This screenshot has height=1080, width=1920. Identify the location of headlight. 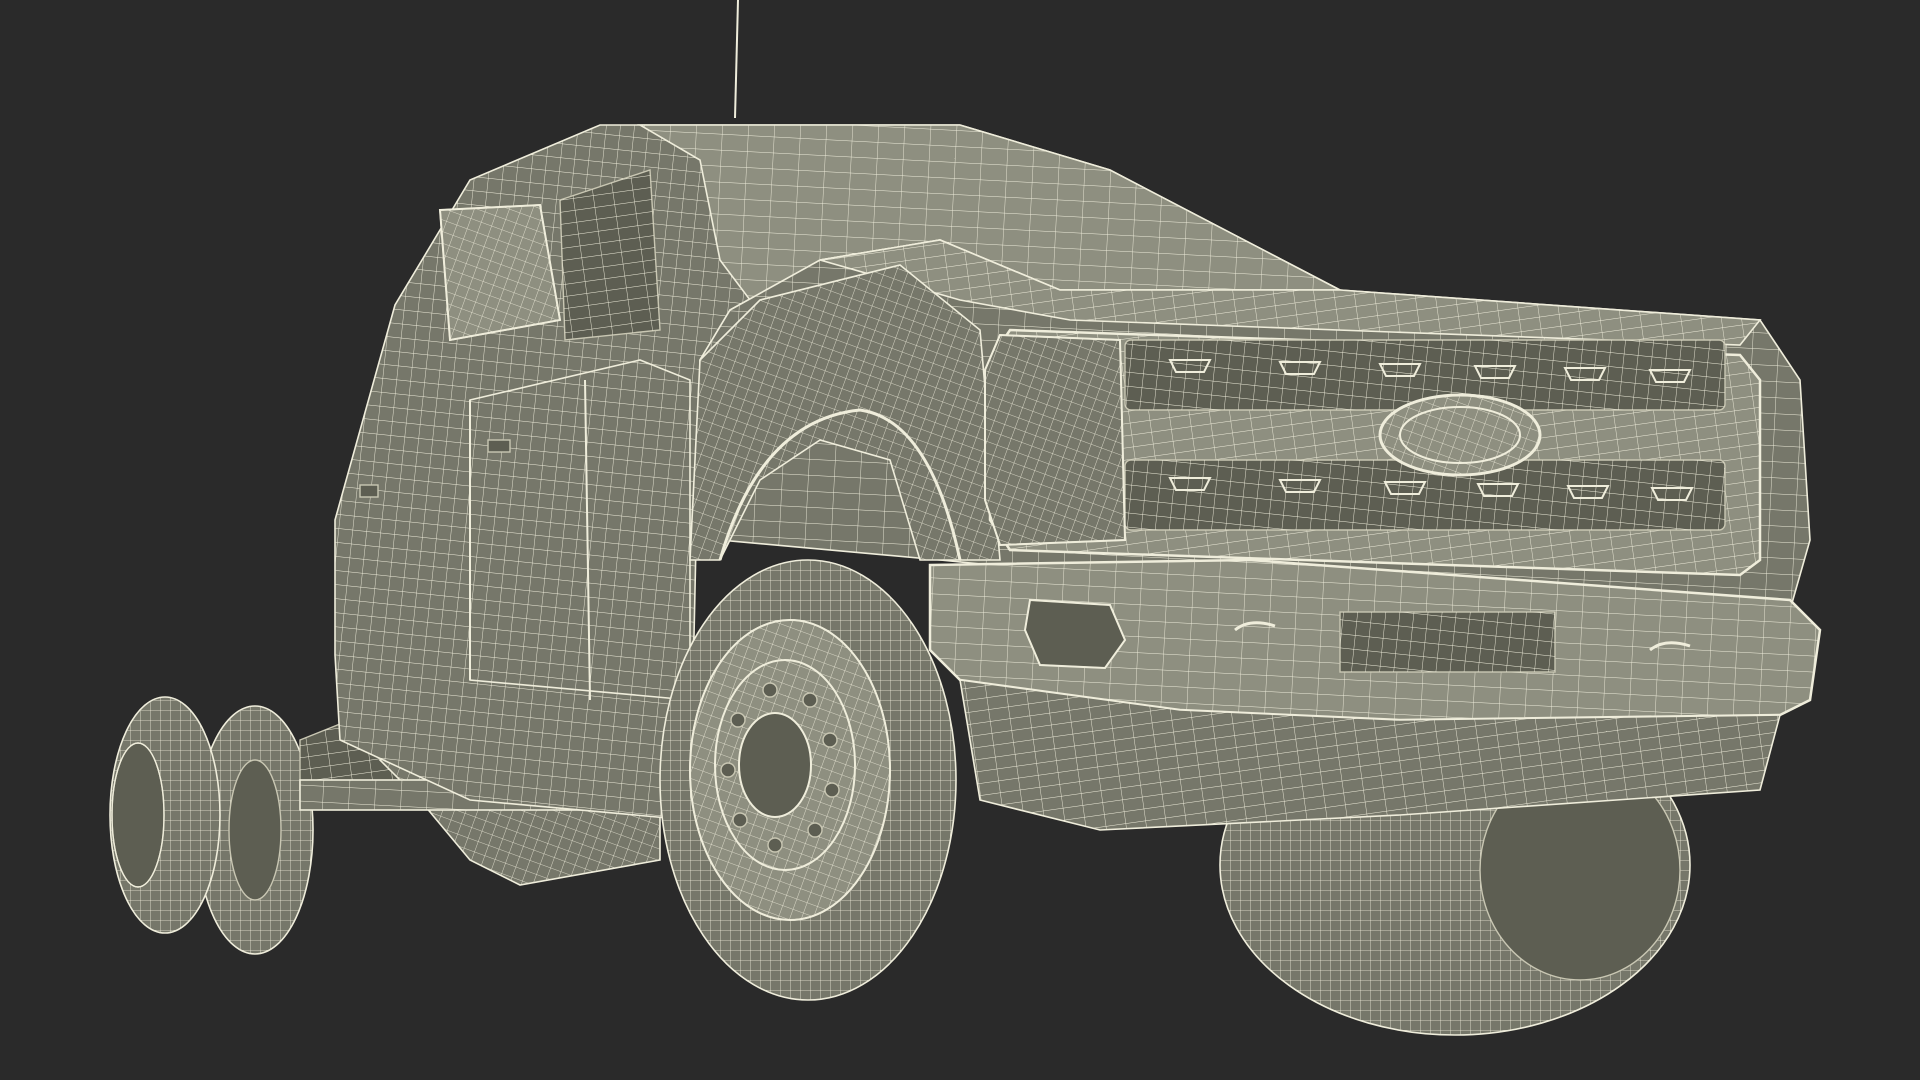
(1055, 440).